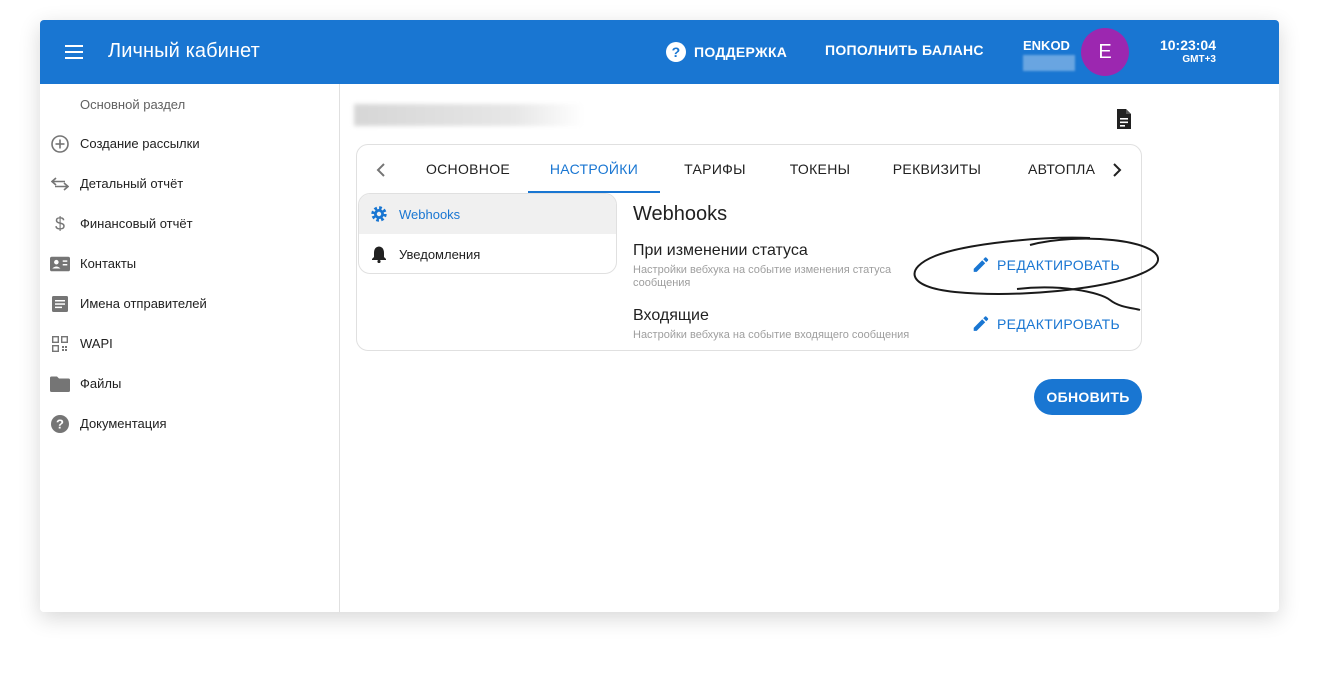  I want to click on avatar: E, so click(1105, 52).